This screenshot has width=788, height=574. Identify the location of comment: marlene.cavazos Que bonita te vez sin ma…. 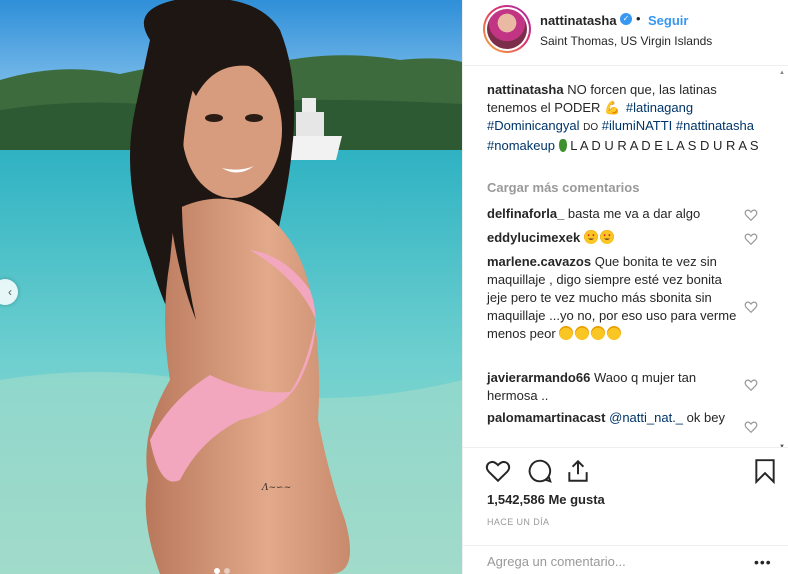
(612, 298).